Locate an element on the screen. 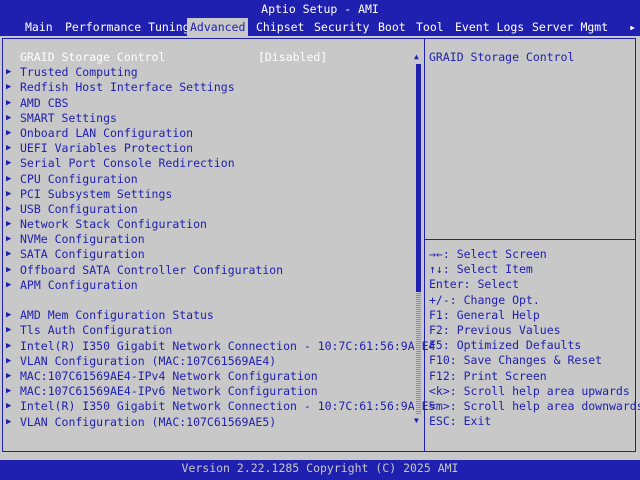 The width and height of the screenshot is (640, 480). panel-divider-vertical is located at coordinates (424, 245).